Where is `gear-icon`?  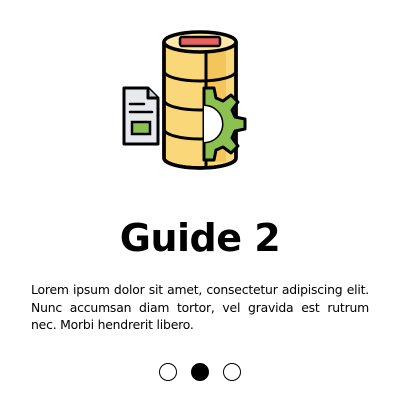
gear-icon is located at coordinates (224, 124).